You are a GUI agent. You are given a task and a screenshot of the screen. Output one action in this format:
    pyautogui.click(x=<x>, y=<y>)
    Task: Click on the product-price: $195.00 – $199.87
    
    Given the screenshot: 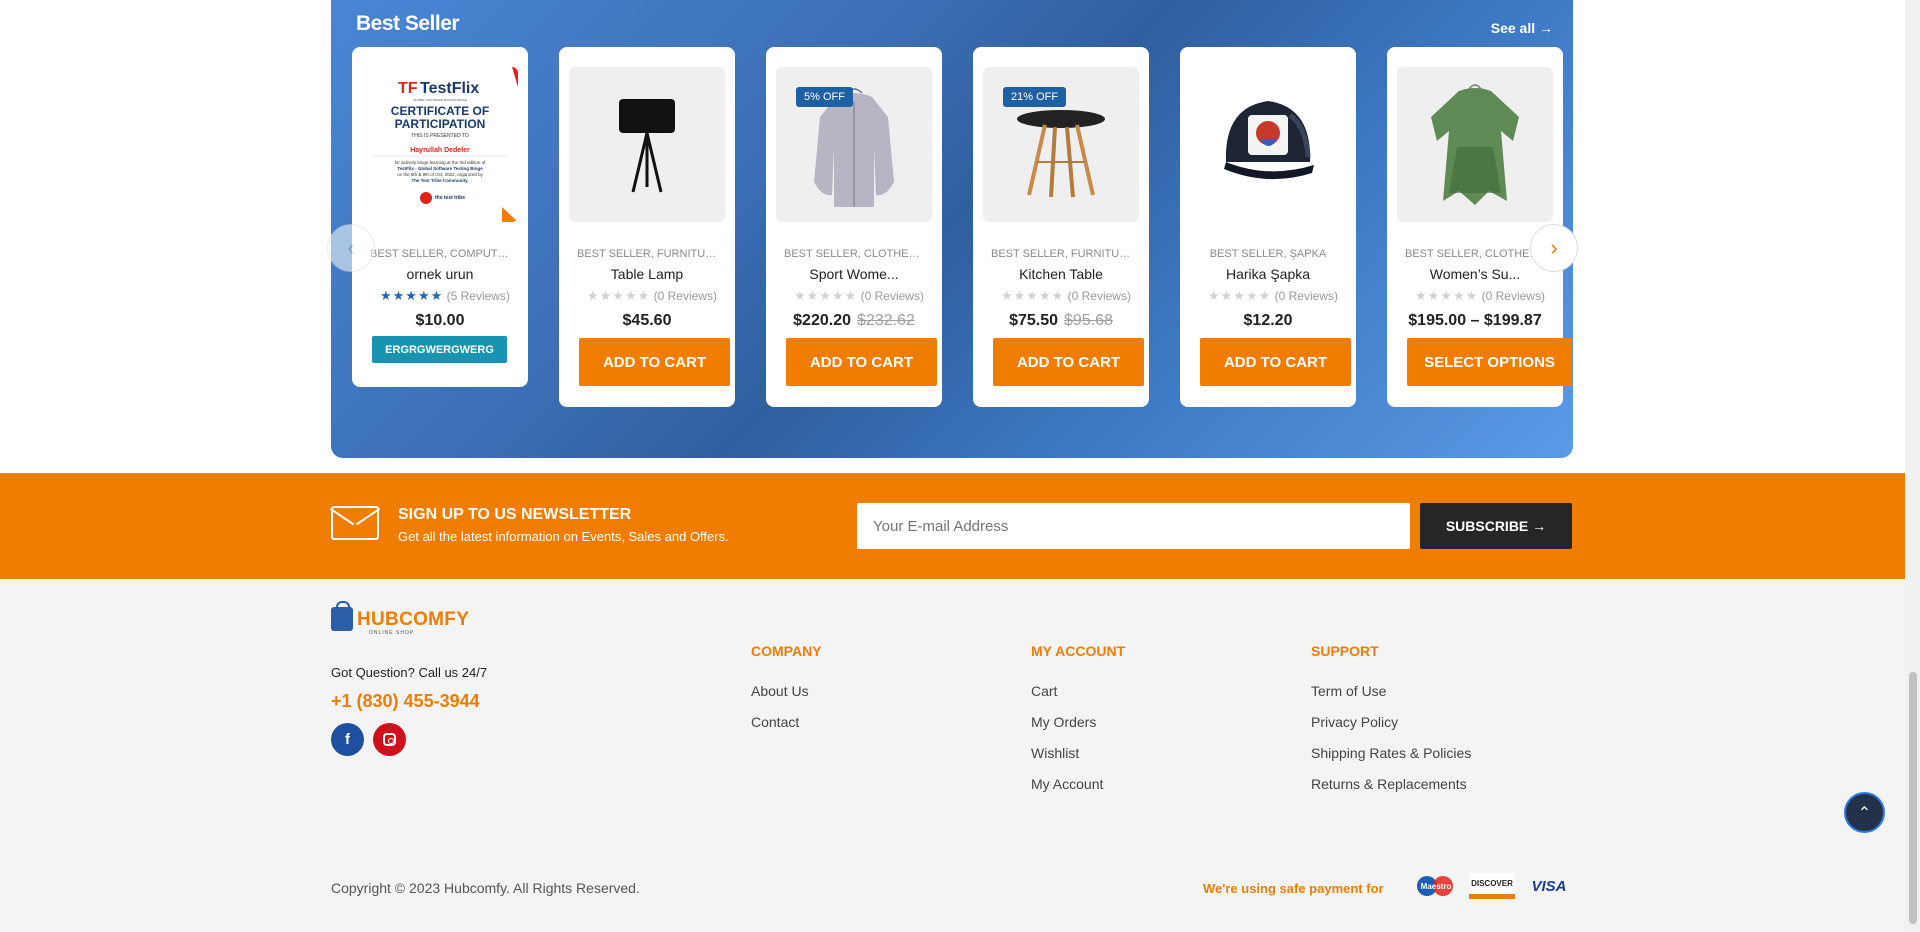 What is the action you would take?
    pyautogui.click(x=1475, y=321)
    